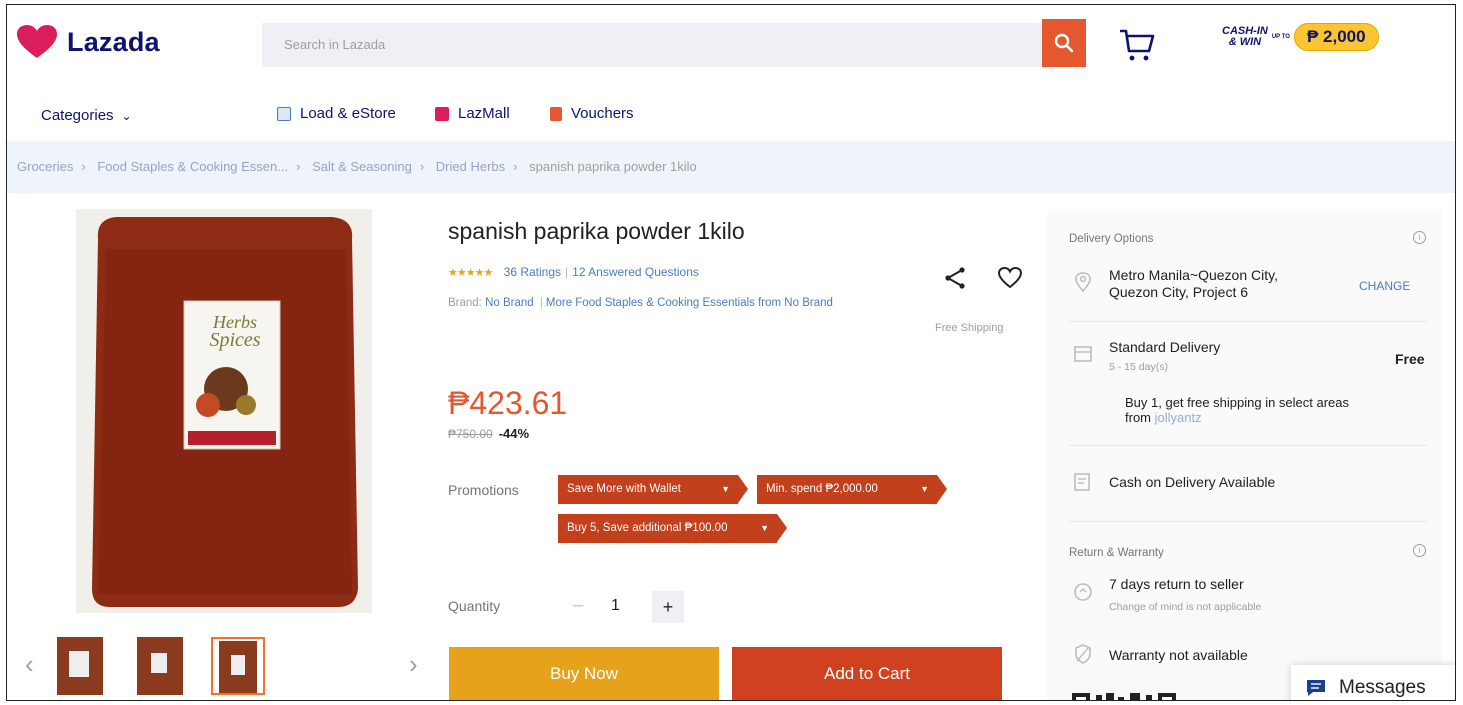  I want to click on brand-link: No Brand, so click(509, 303).